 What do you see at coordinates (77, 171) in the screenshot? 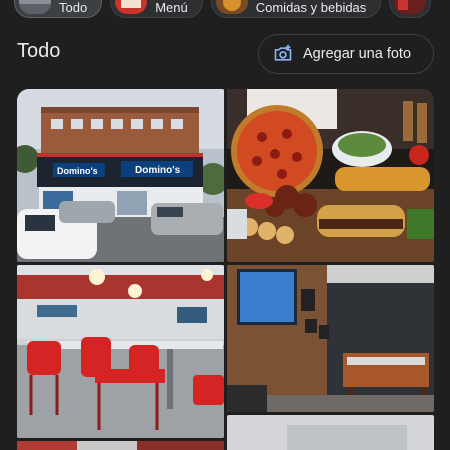
I see `sign-text-left: Domino's` at bounding box center [77, 171].